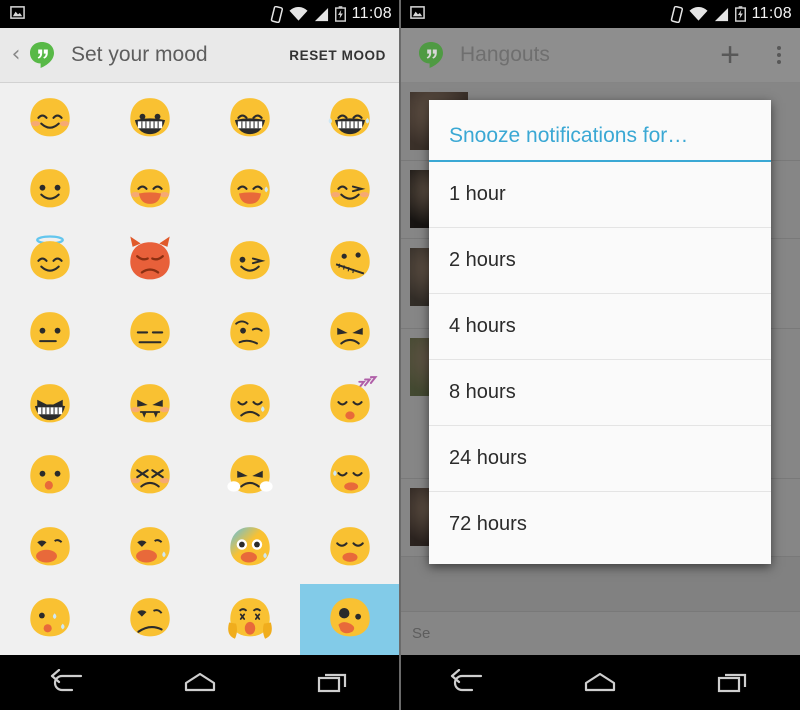 The image size is (800, 710). I want to click on blob-halo-angel-icon, so click(50, 257).